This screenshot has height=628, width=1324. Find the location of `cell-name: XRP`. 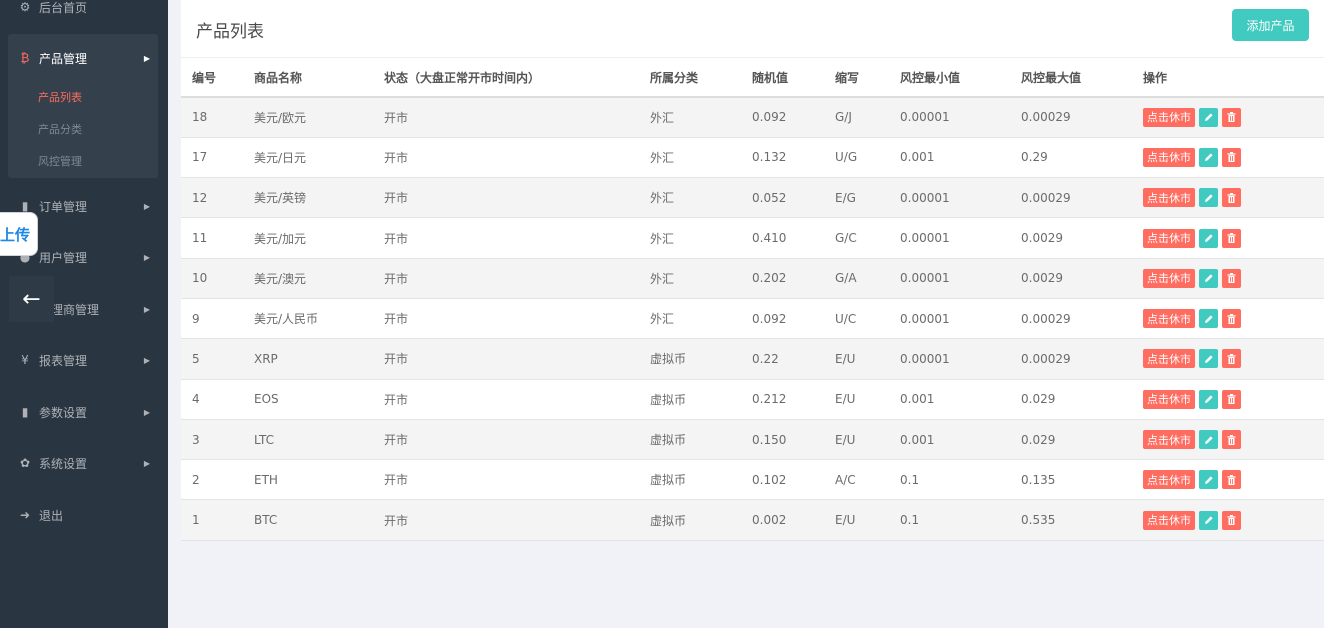

cell-name: XRP is located at coordinates (266, 358).